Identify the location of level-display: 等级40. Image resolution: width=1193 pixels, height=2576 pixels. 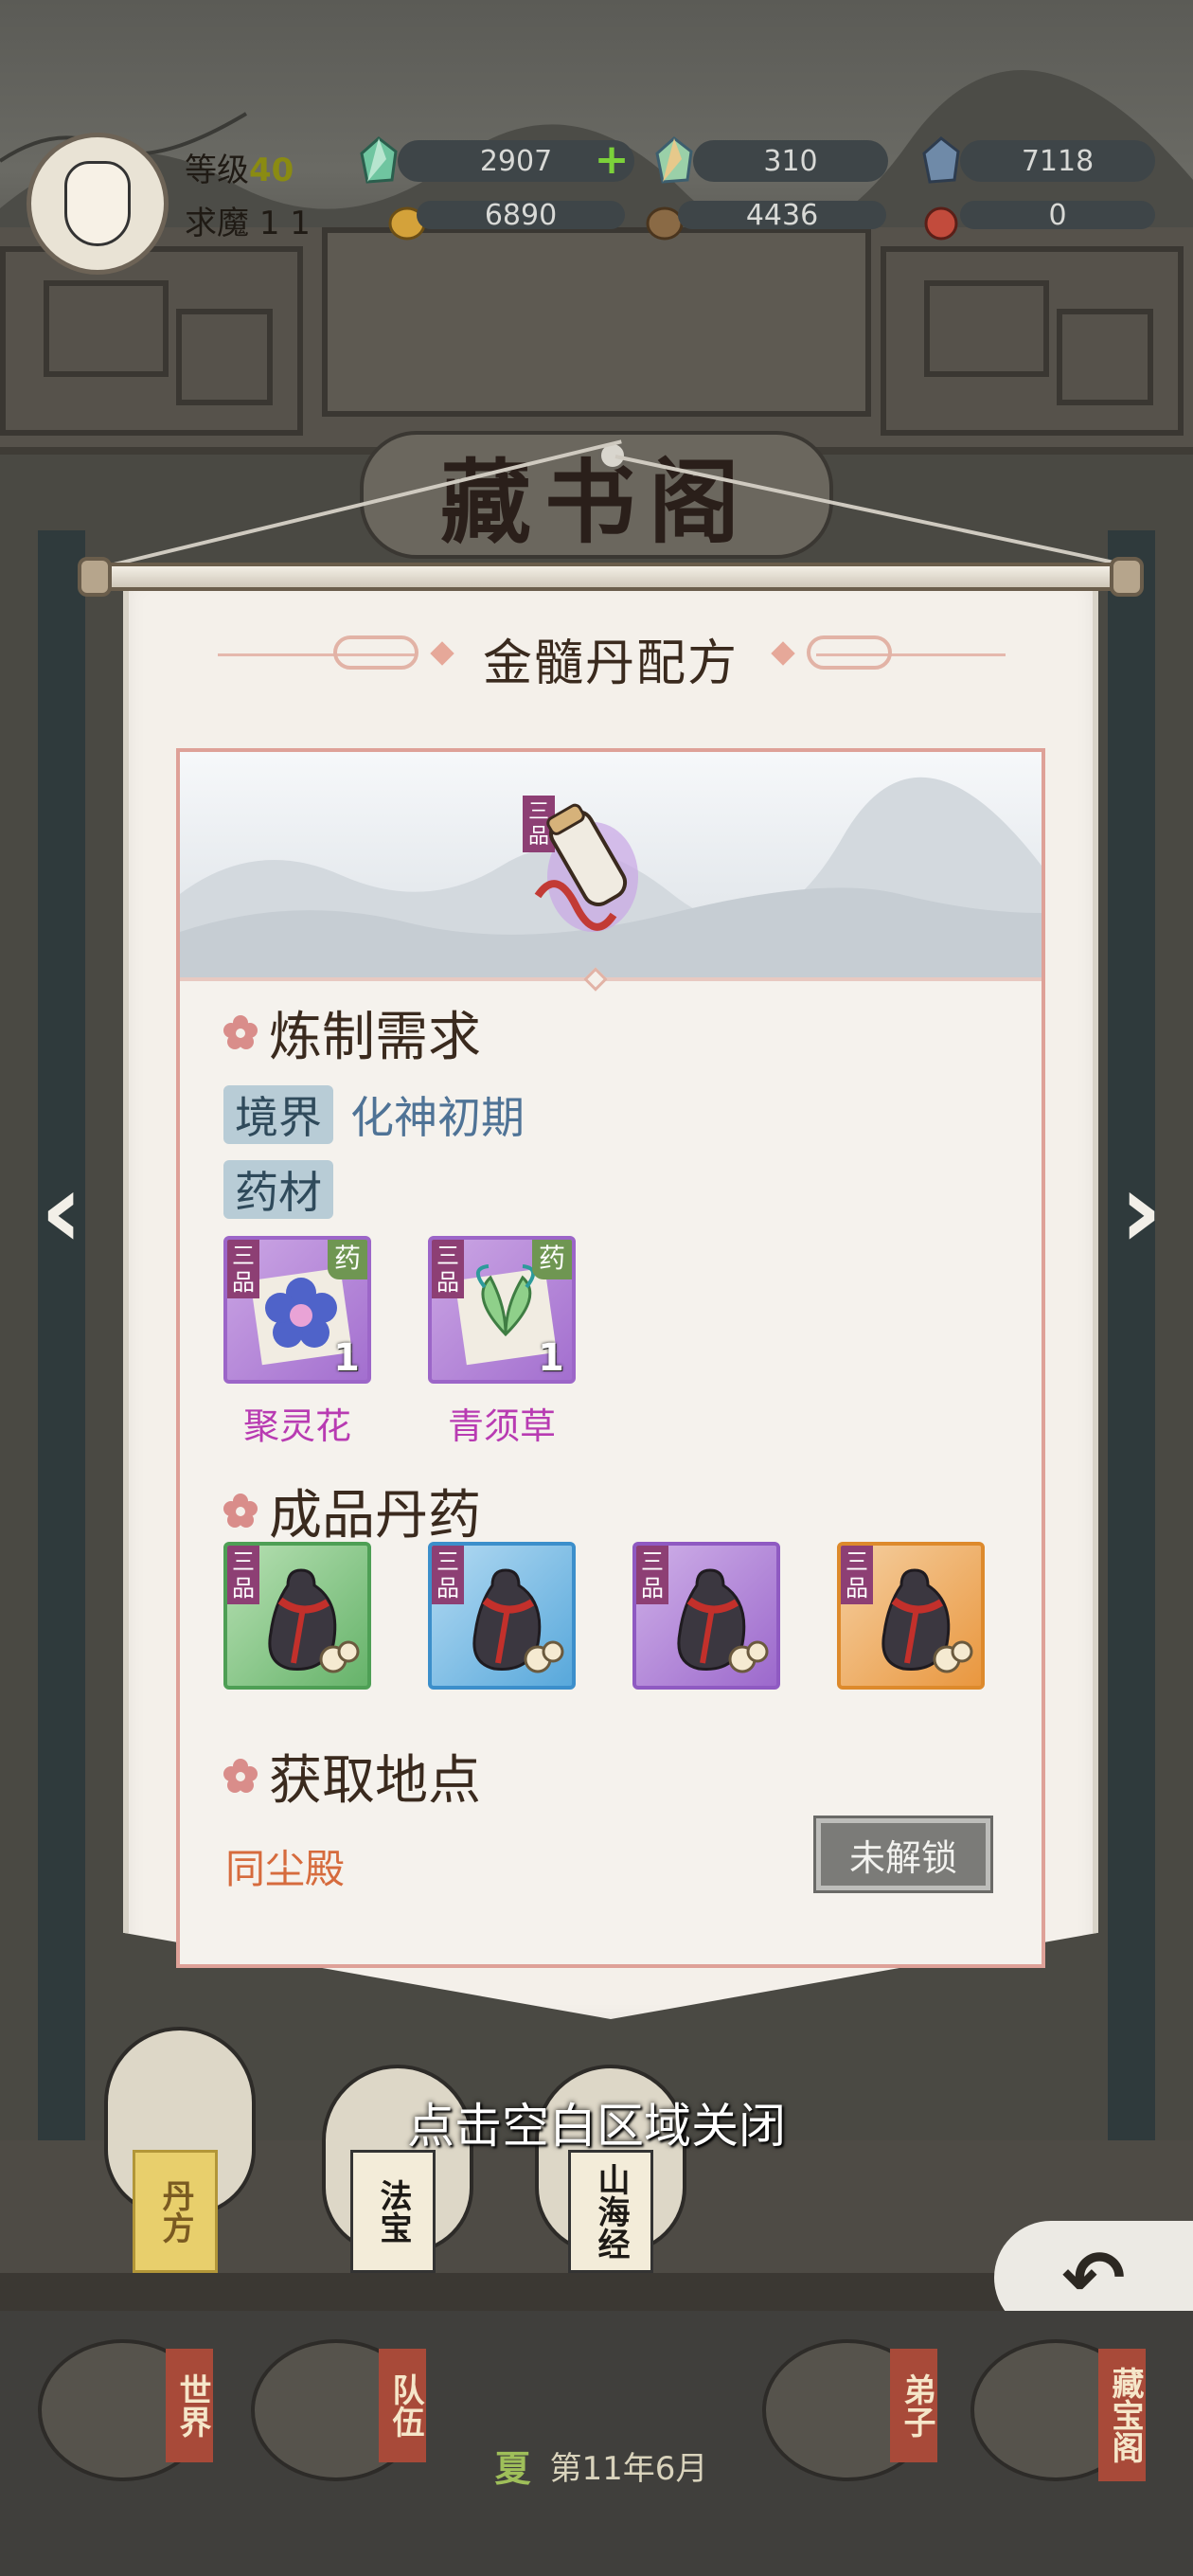
(239, 167).